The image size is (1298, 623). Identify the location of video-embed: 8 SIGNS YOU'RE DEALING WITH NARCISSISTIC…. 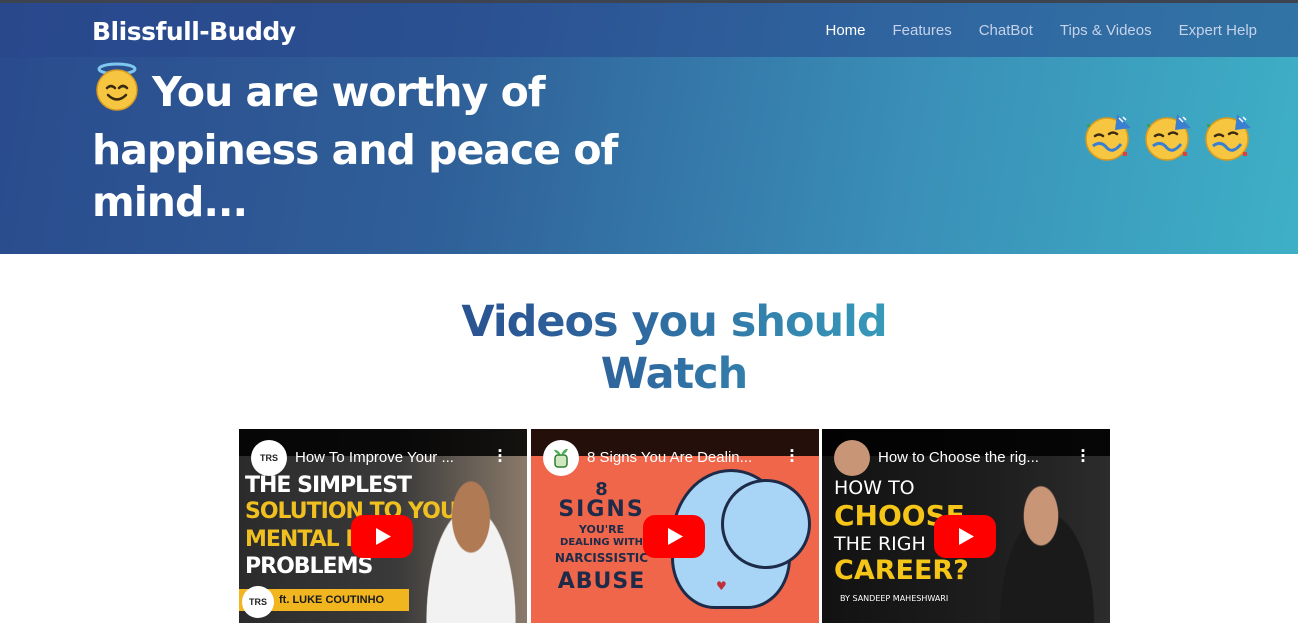
(675, 526).